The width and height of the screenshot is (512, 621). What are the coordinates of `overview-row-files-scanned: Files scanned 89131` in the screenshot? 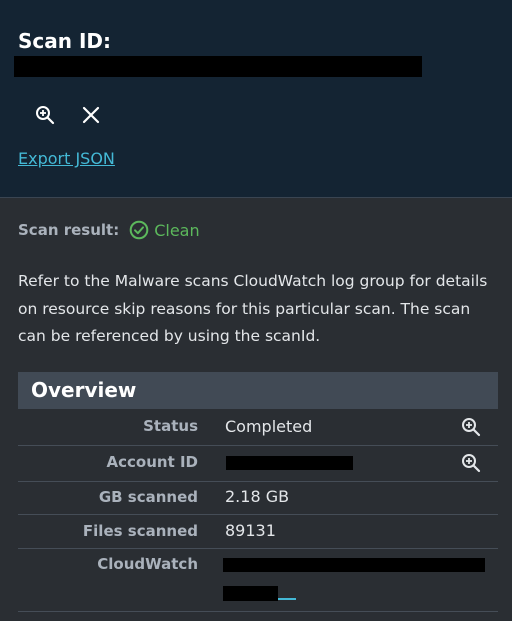 It's located at (258, 531).